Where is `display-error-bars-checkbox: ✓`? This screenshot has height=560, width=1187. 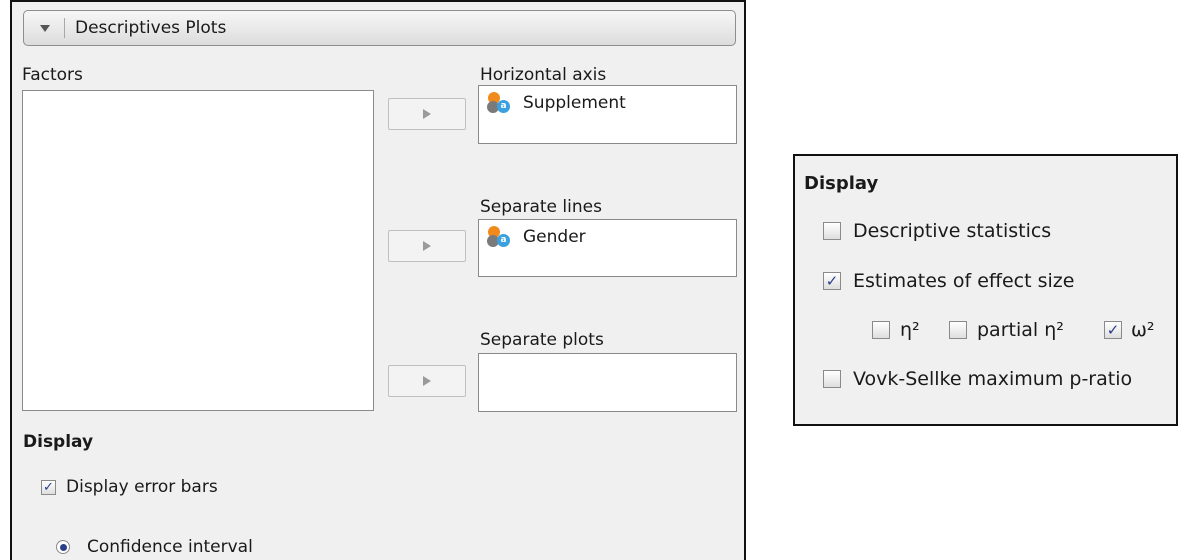 display-error-bars-checkbox: ✓ is located at coordinates (48, 487).